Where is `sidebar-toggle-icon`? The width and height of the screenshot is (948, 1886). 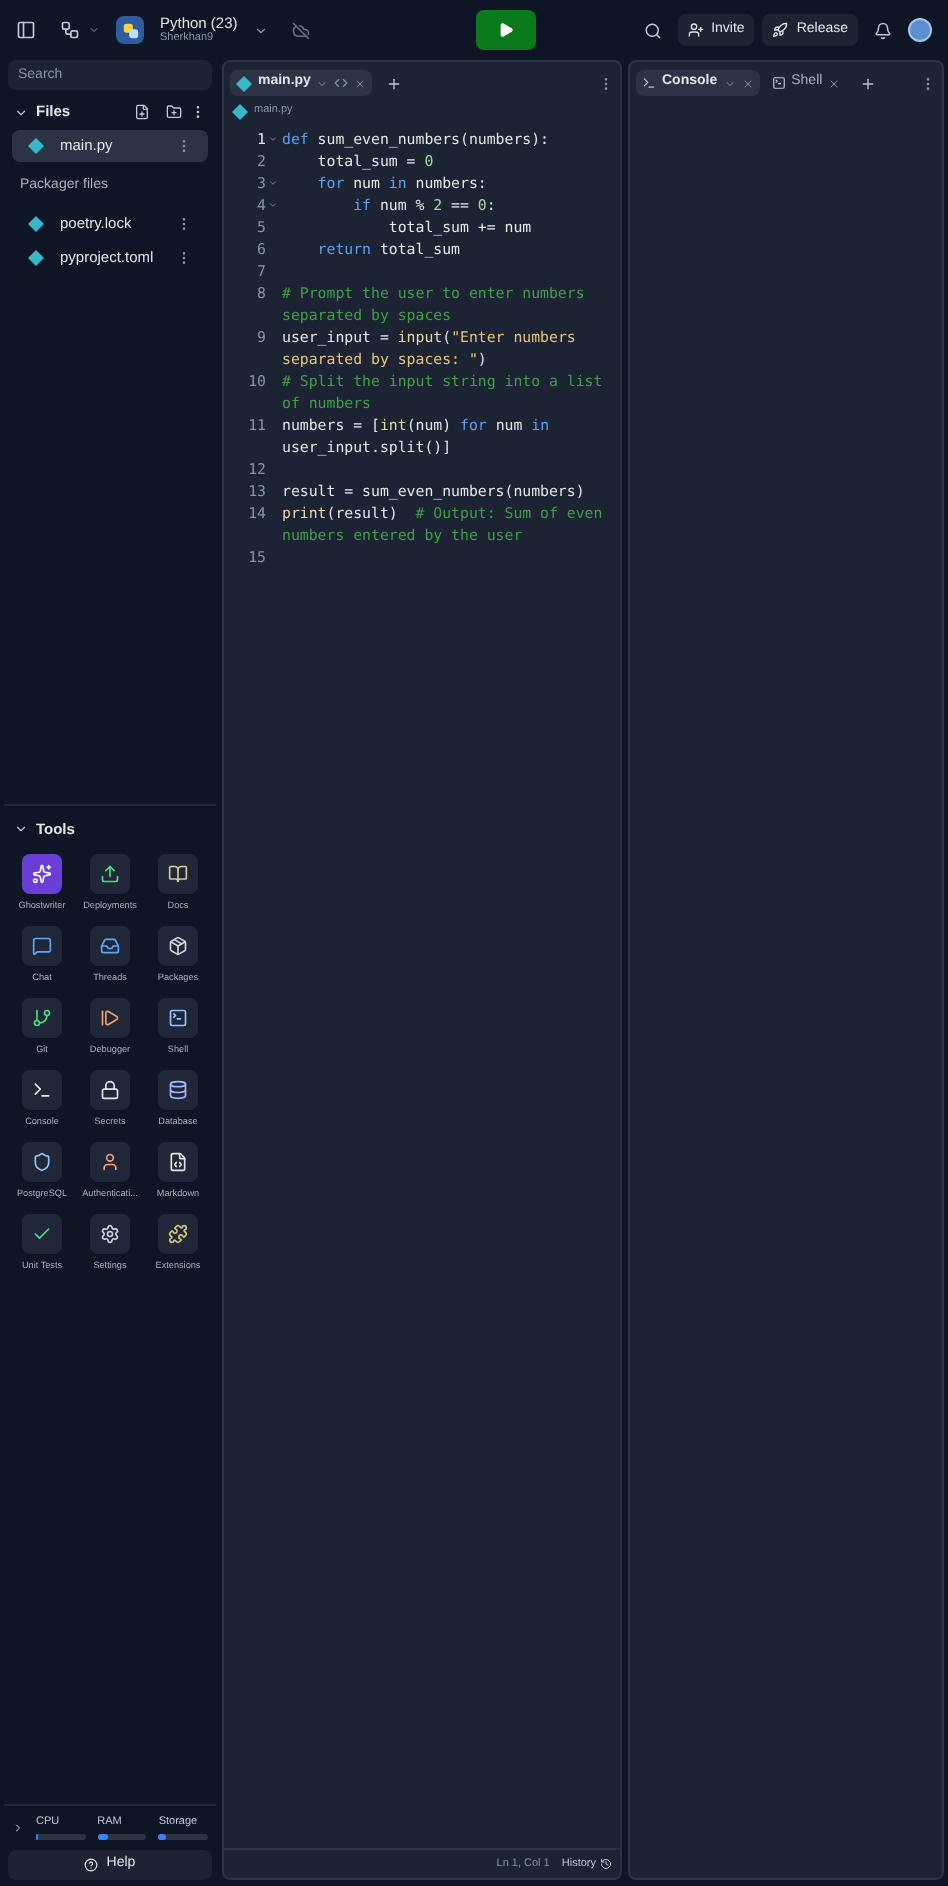 sidebar-toggle-icon is located at coordinates (26, 30).